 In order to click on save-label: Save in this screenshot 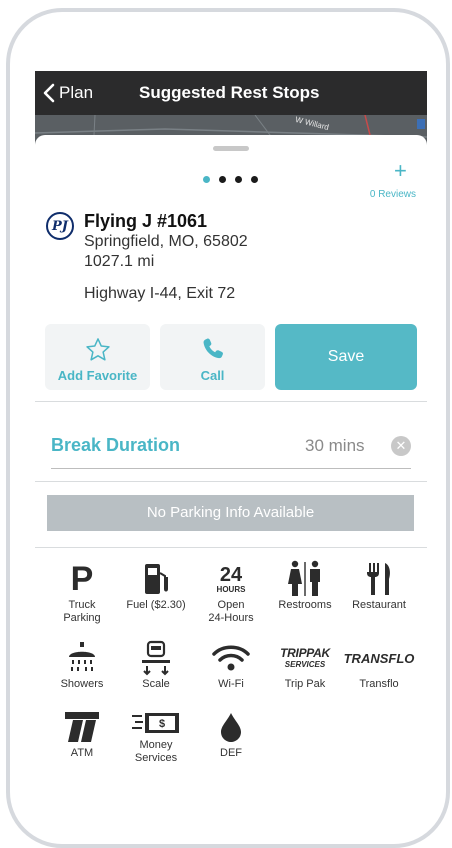, I will do `click(346, 356)`.